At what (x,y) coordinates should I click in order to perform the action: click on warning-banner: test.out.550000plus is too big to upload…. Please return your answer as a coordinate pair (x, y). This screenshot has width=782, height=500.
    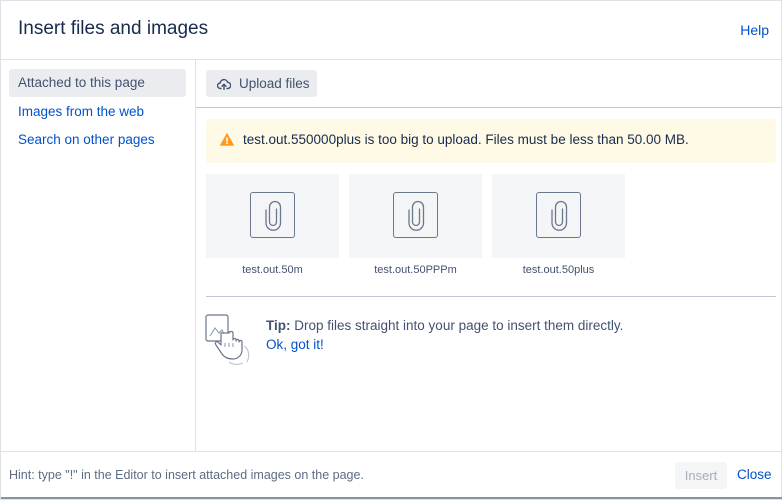
    Looking at the image, I should click on (491, 141).